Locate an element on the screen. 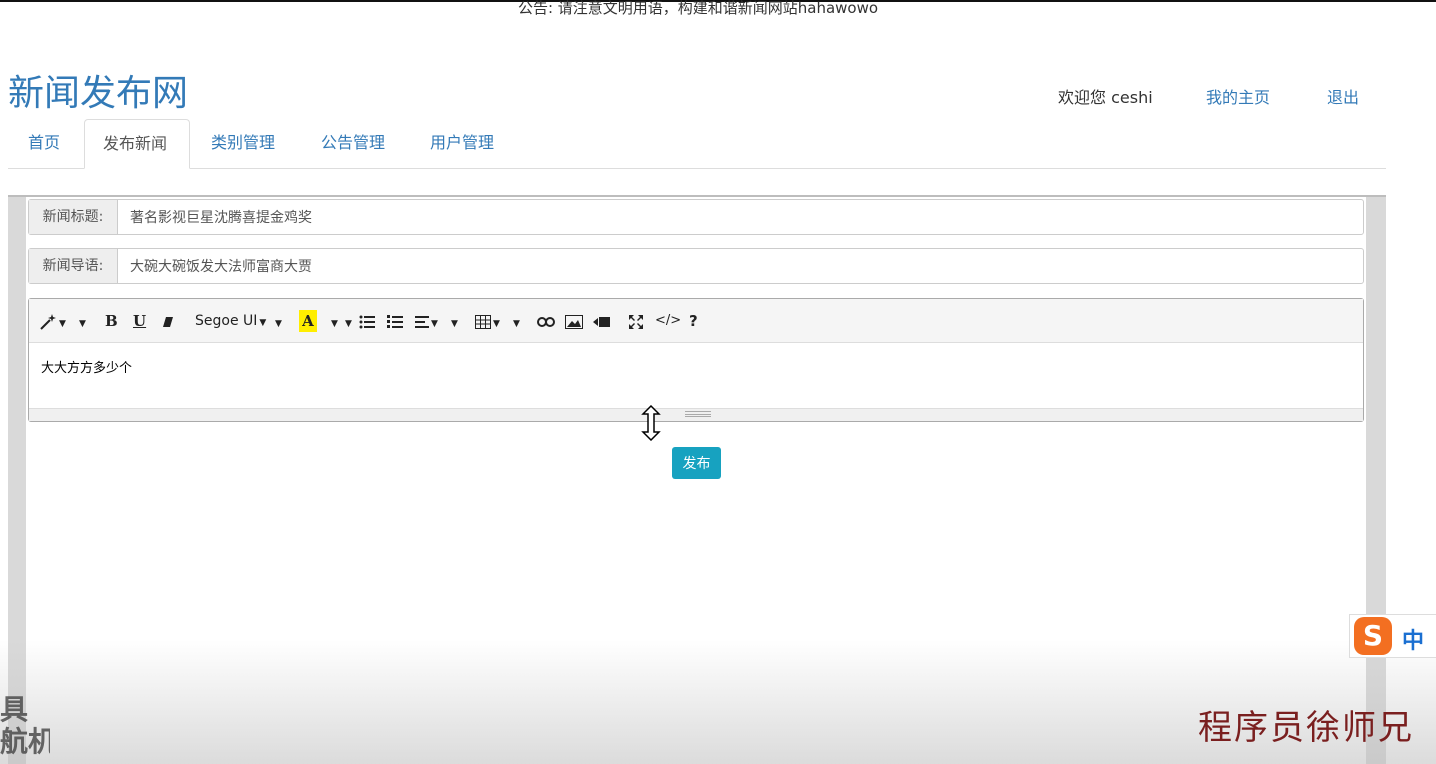  news-title-group: 新闻标题: is located at coordinates (696, 217).